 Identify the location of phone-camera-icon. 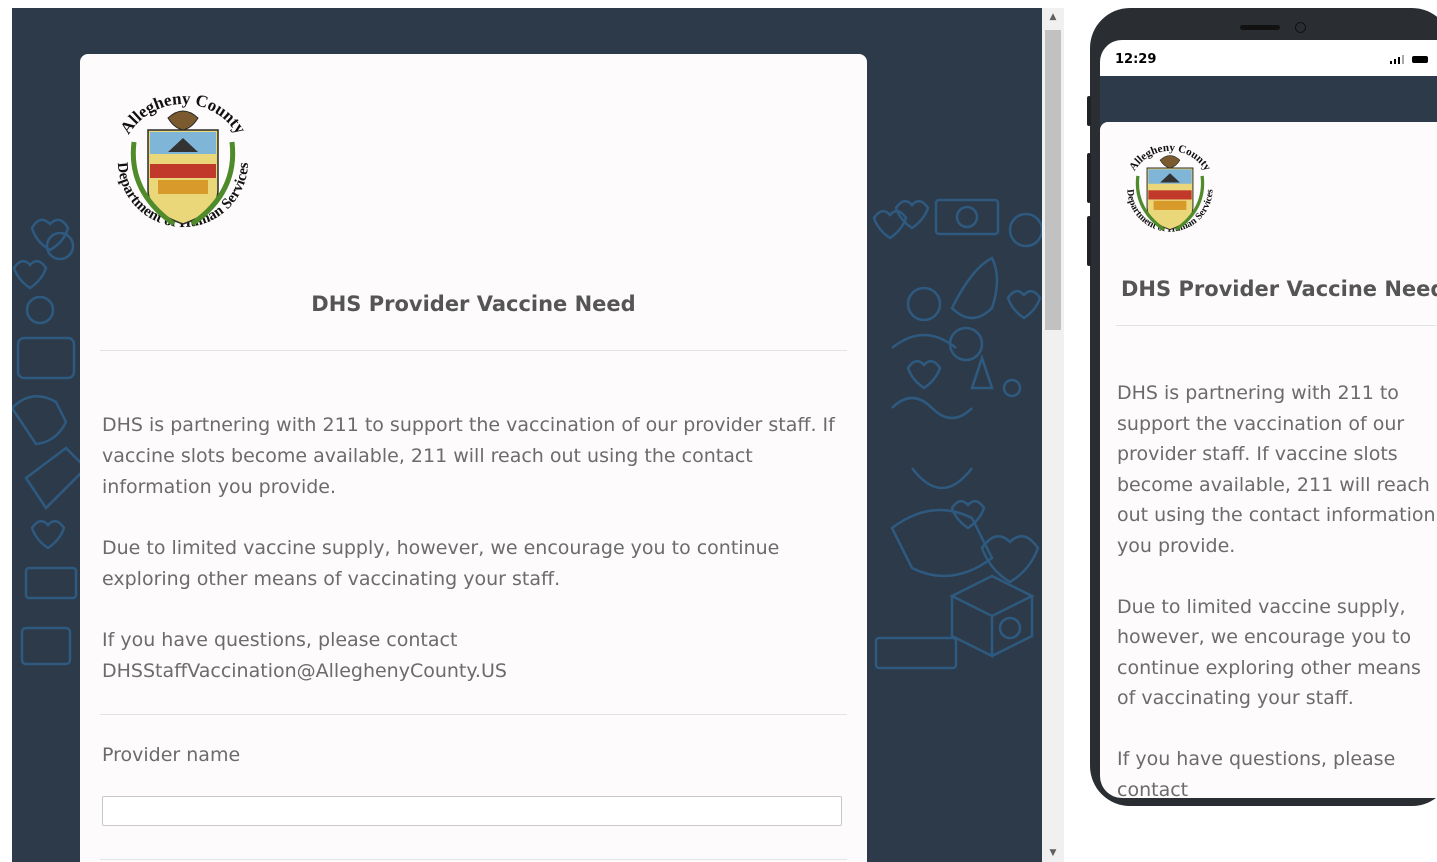
(1300, 27).